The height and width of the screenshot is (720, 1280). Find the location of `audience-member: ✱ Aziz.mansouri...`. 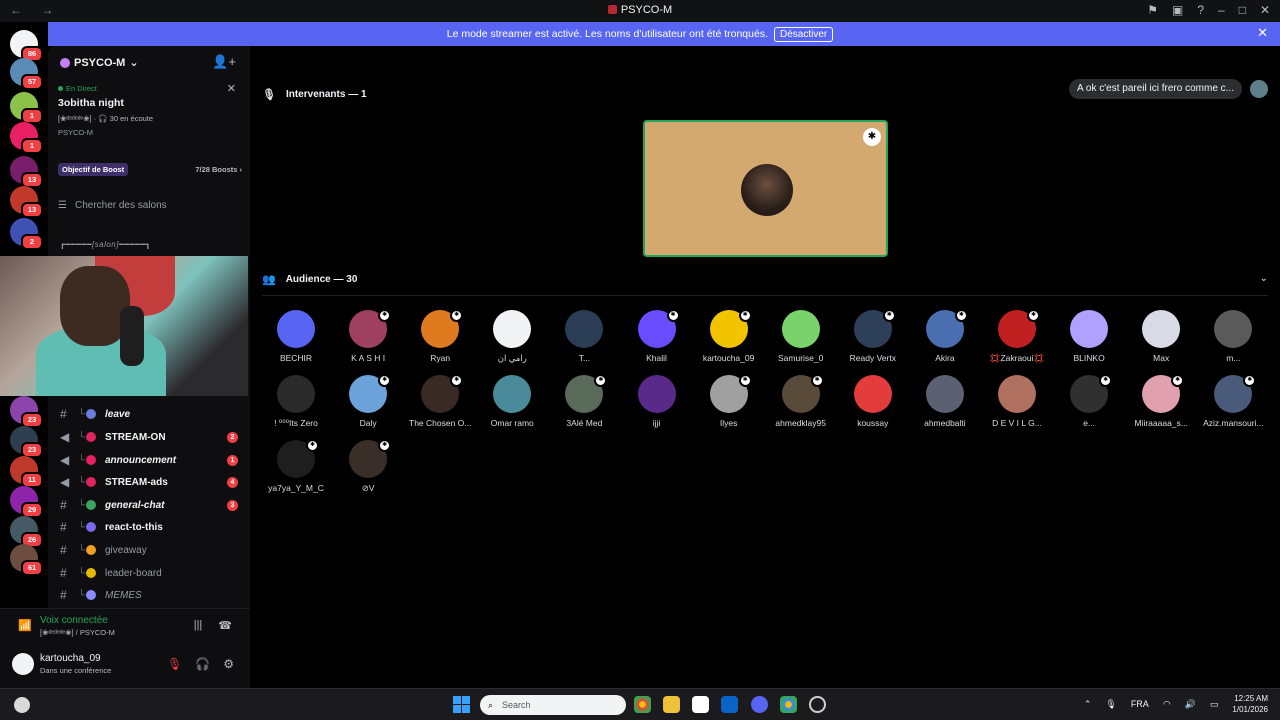

audience-member: ✱ Aziz.mansouri... is located at coordinates (1233, 404).